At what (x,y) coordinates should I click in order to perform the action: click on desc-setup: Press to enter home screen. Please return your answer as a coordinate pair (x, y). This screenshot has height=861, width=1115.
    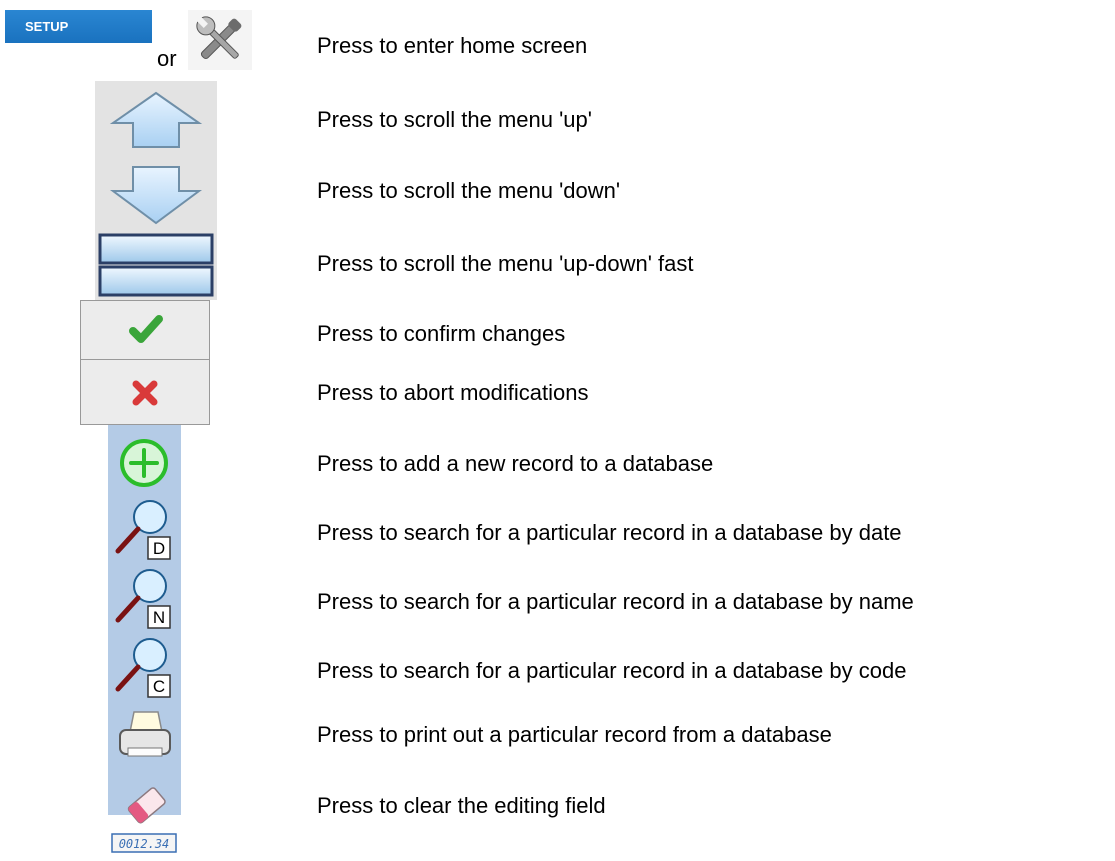
    Looking at the image, I should click on (452, 45).